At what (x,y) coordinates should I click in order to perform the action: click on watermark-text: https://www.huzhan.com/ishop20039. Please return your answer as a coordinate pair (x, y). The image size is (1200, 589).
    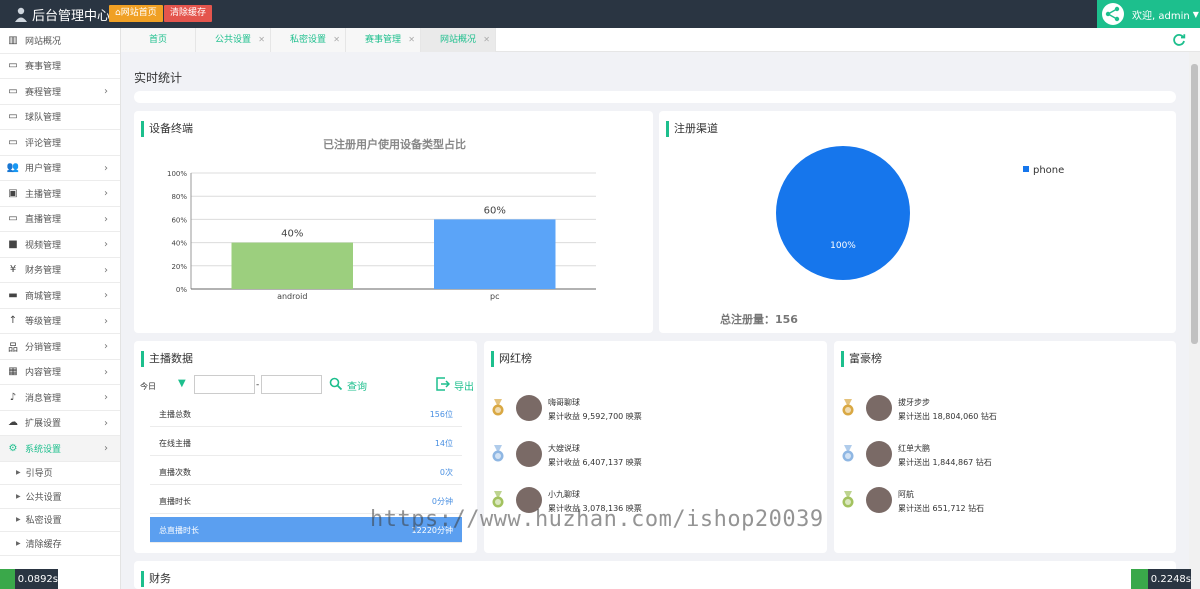
    Looking at the image, I should click on (597, 519).